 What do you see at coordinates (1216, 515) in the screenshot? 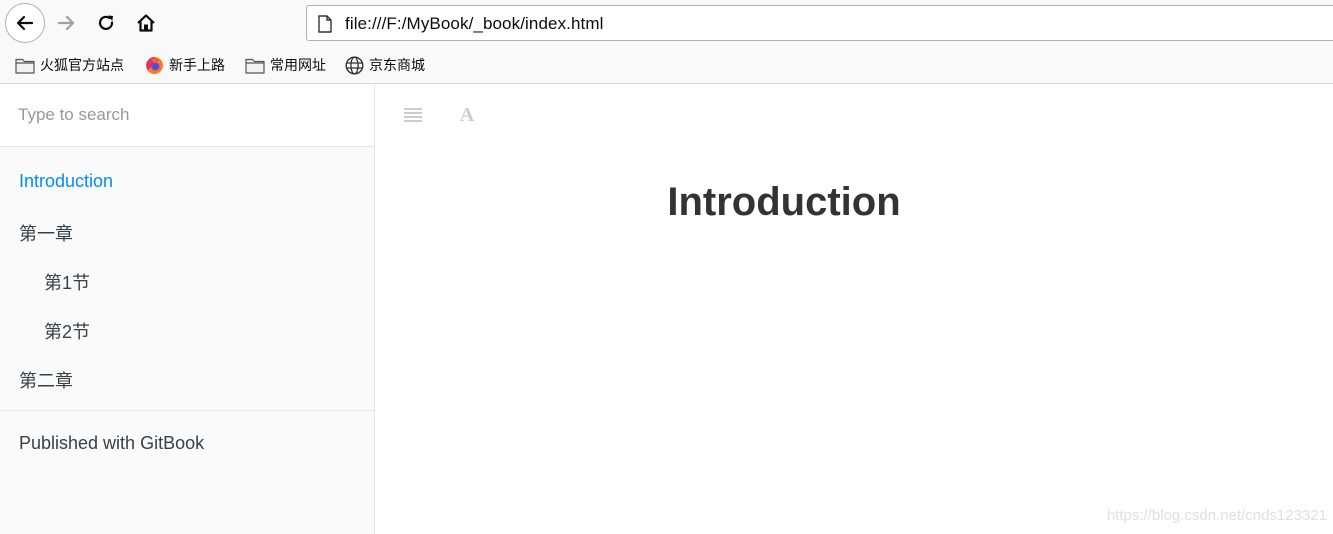
I see `watermark: https://blog.csdn.net/cnds123321` at bounding box center [1216, 515].